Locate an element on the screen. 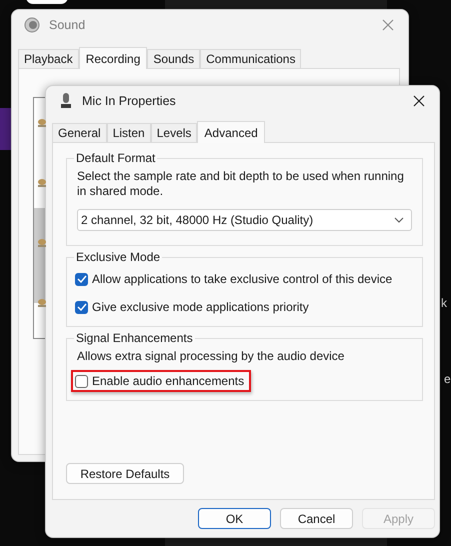 The width and height of the screenshot is (451, 546). description-text: Select the sample rate and bit depth to be used when running in shared mode. is located at coordinates (241, 184).